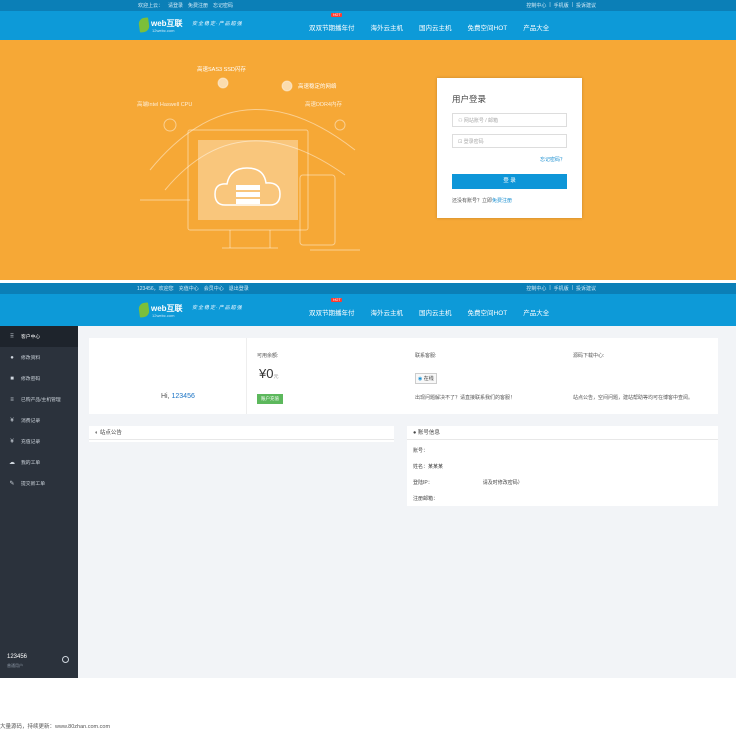 The width and height of the screenshot is (736, 731). I want to click on sidebar-role: 普通用户, so click(15, 665).